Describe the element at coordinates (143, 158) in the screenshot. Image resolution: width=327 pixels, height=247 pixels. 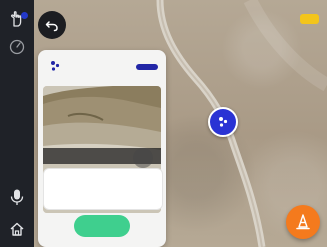
I see `photo-next-icon` at that location.